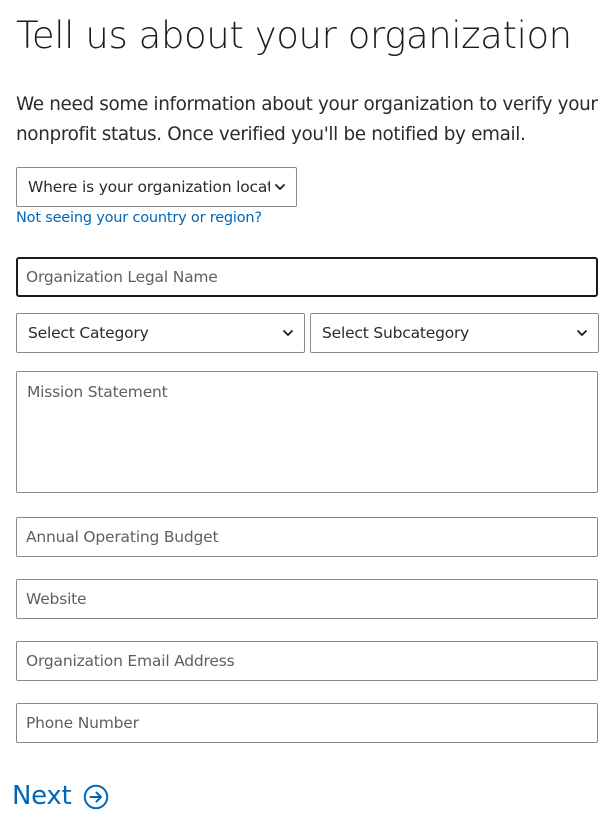 The image size is (615, 838). What do you see at coordinates (307, 537) in the screenshot?
I see `annual-operating-budget-input` at bounding box center [307, 537].